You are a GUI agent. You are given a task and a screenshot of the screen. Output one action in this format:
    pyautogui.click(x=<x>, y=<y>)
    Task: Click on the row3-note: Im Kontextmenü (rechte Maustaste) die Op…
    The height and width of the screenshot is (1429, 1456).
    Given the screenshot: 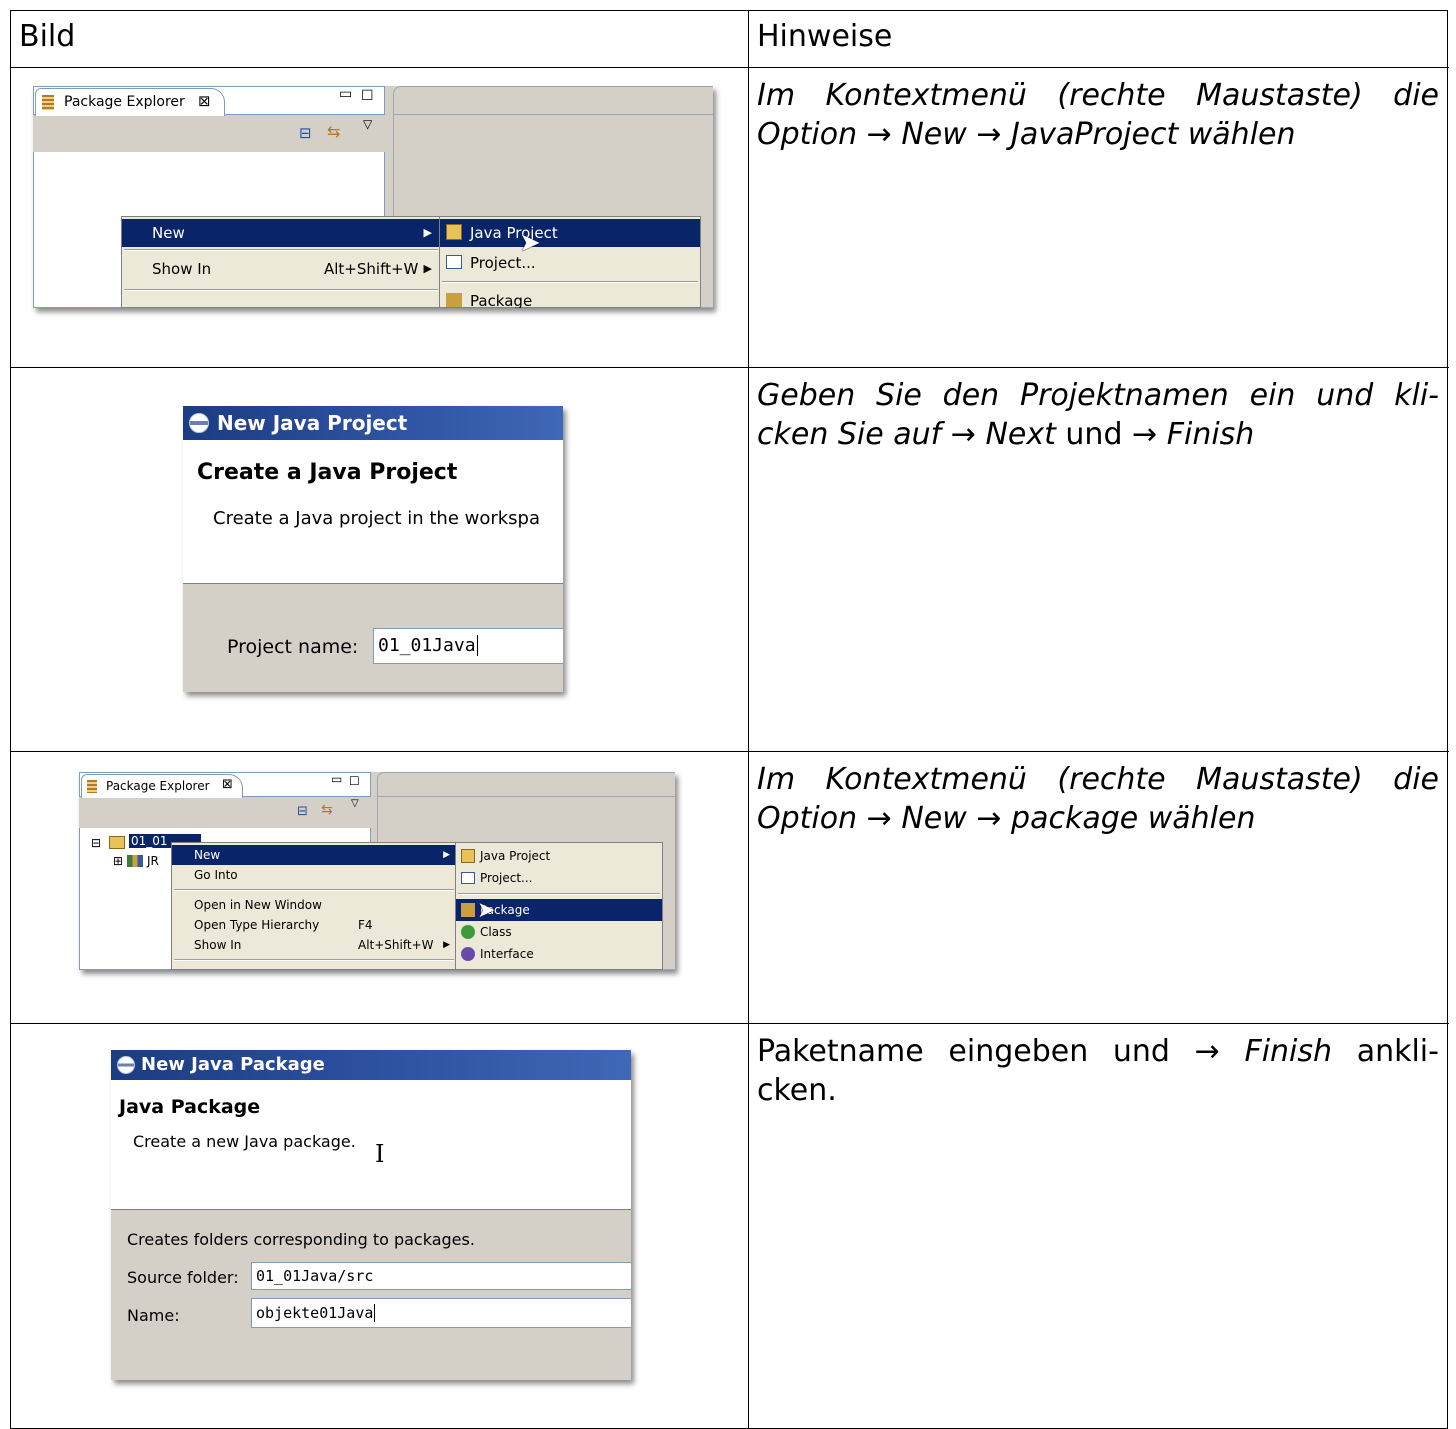 What is the action you would take?
    pyautogui.click(x=1098, y=799)
    